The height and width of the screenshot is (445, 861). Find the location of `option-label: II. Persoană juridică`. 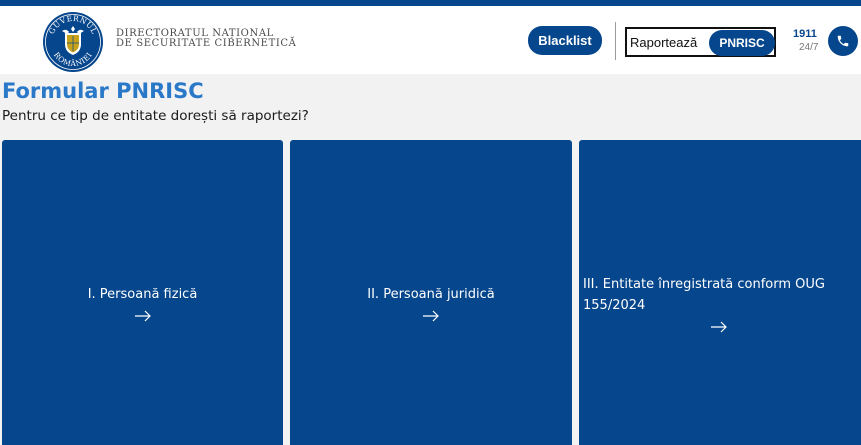

option-label: II. Persoană juridică is located at coordinates (431, 294).